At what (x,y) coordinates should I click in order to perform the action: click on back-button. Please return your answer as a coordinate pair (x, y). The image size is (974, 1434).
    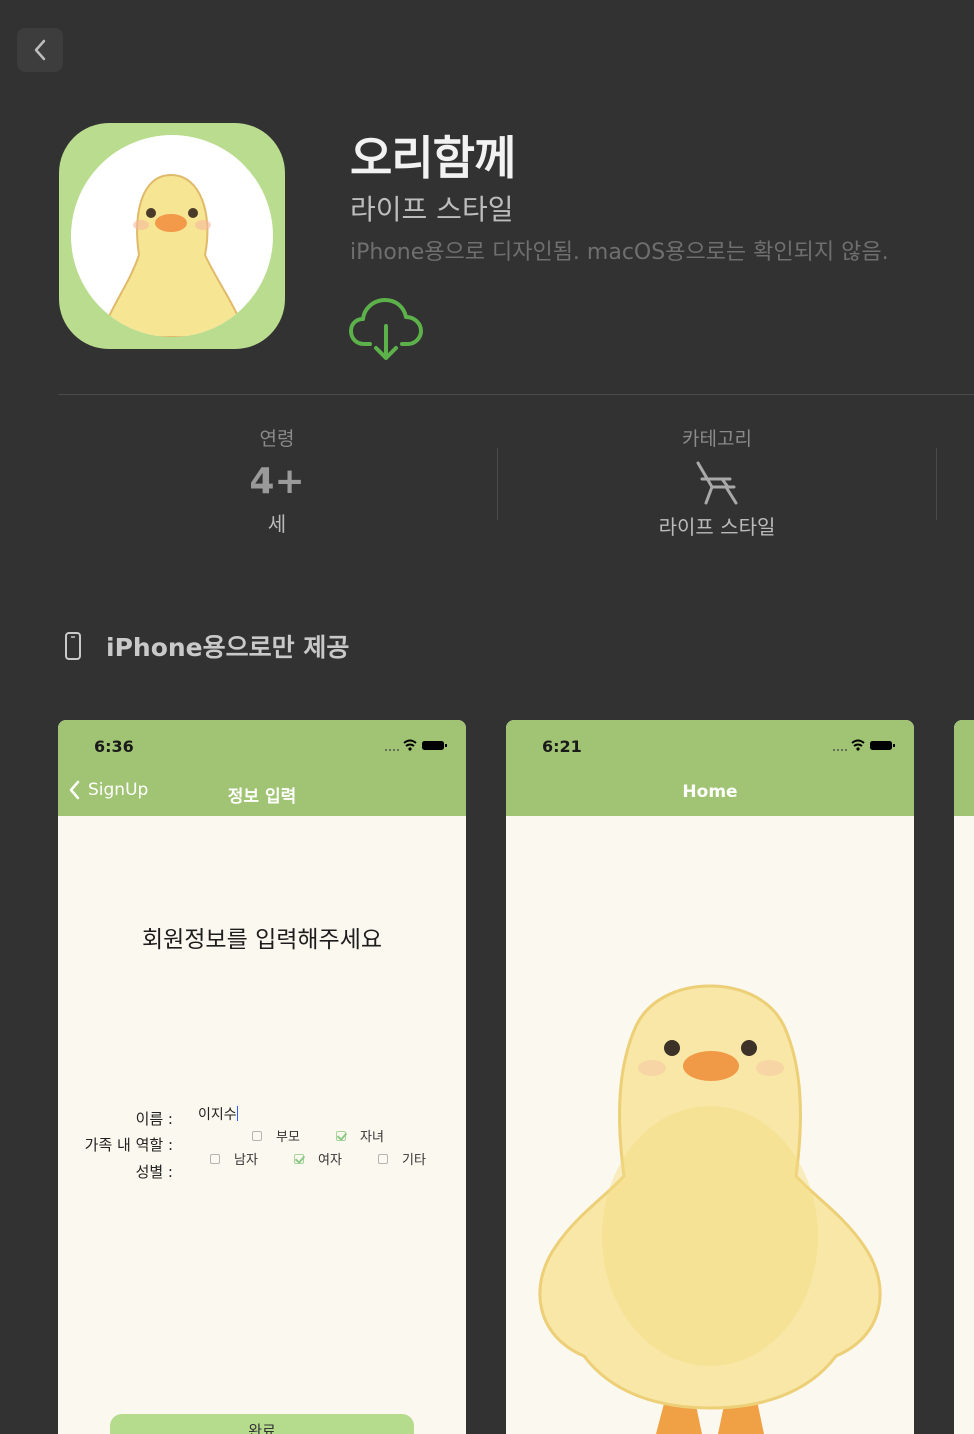
    Looking at the image, I should click on (40, 50).